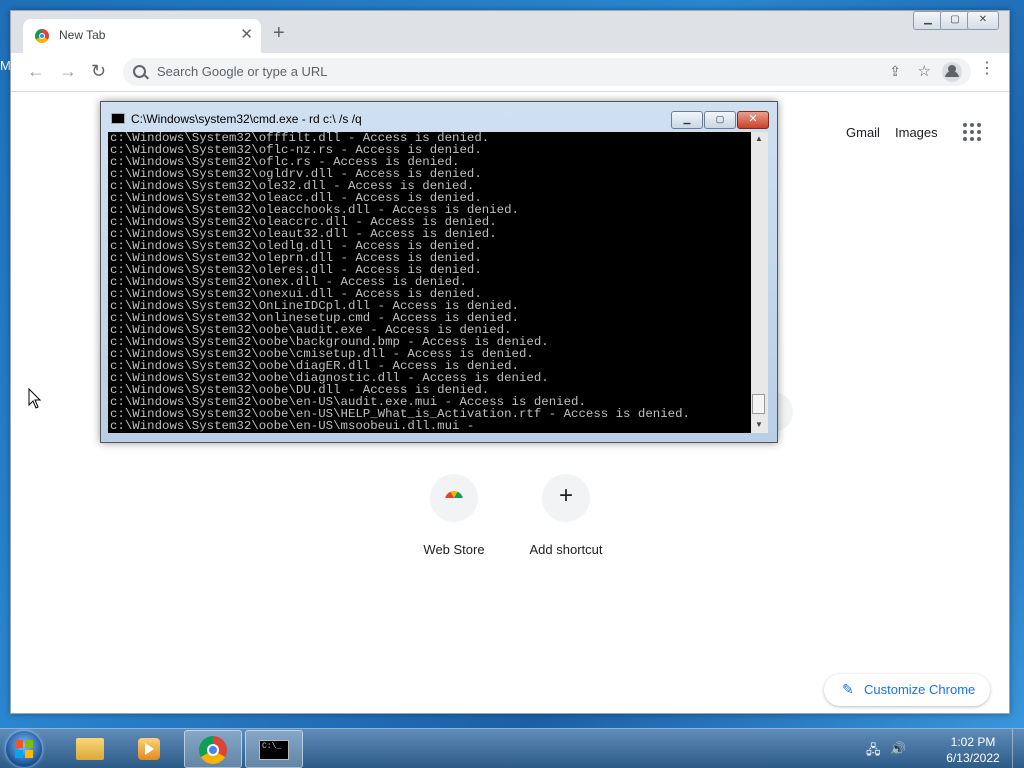 The width and height of the screenshot is (1024, 768). What do you see at coordinates (246, 34) in the screenshot?
I see `tab-close-icon: ✕` at bounding box center [246, 34].